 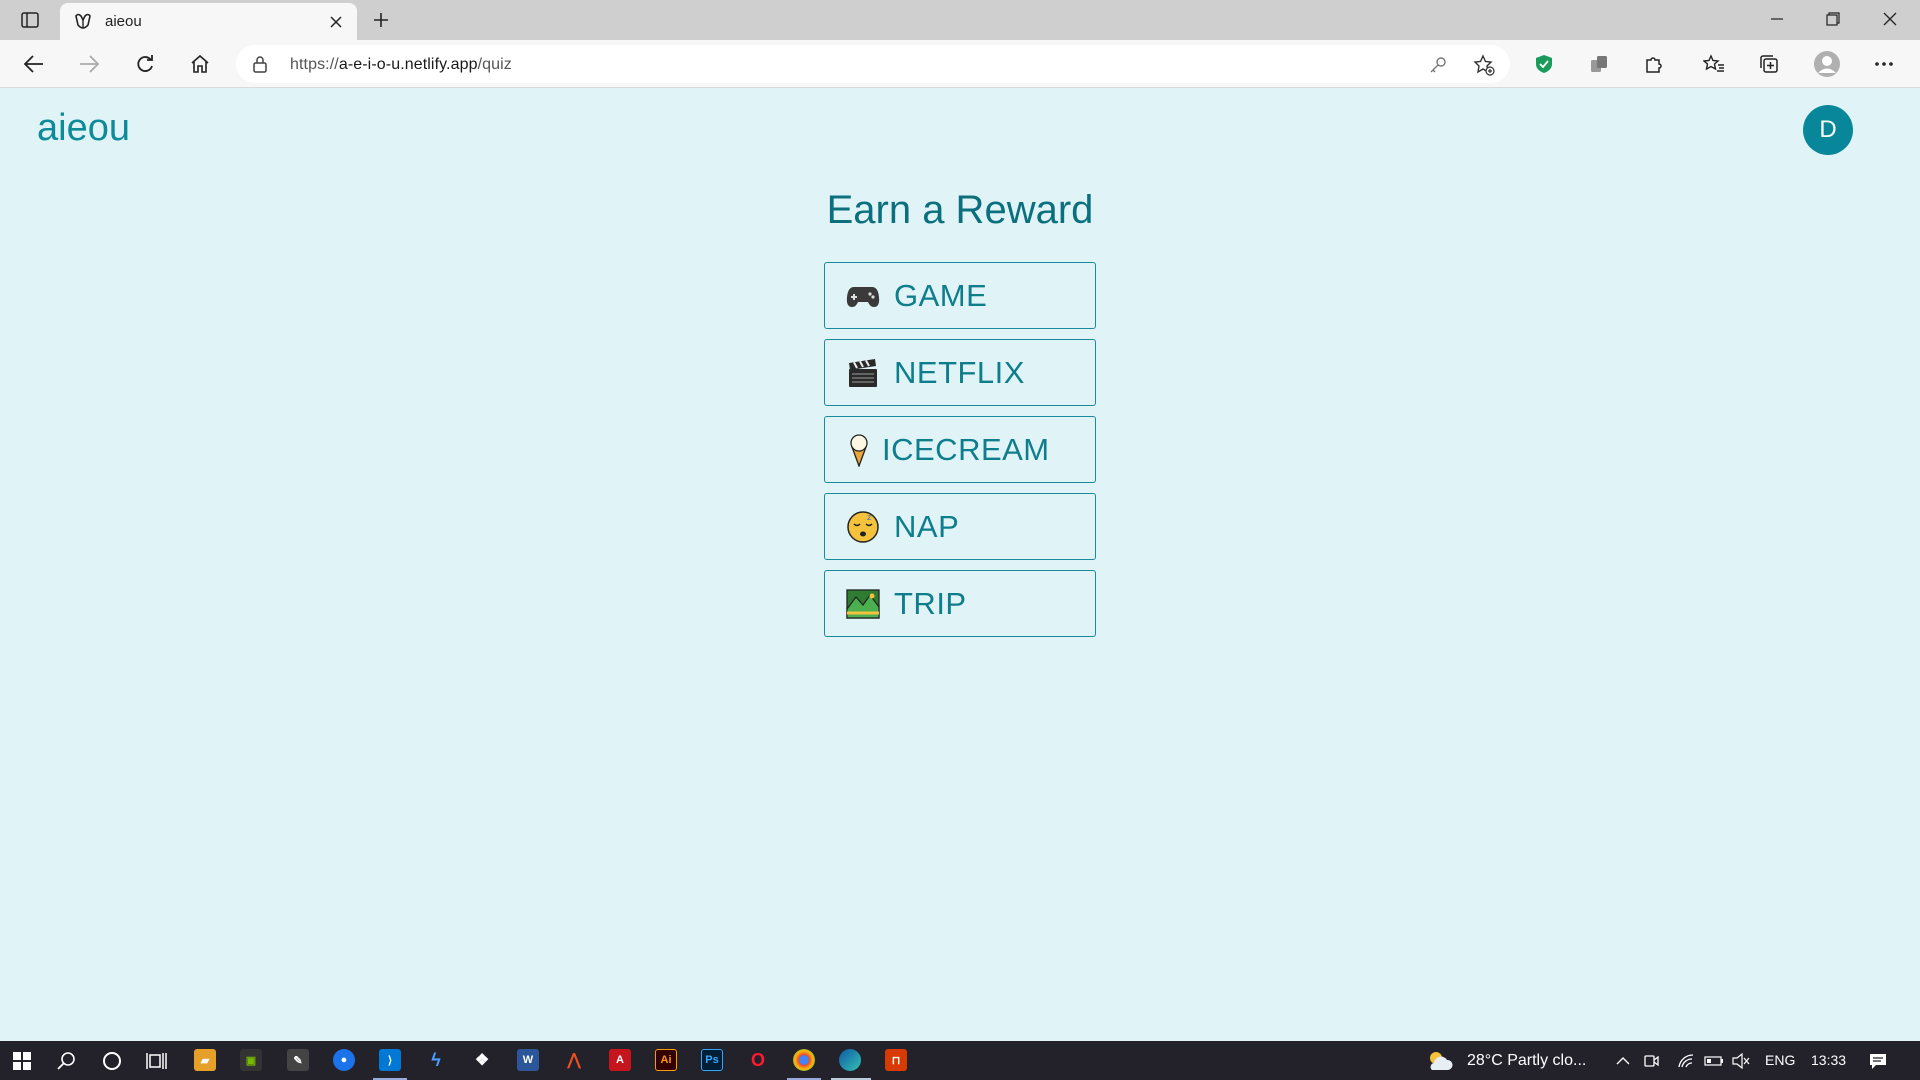 I want to click on forward-icon, so click(x=89, y=64).